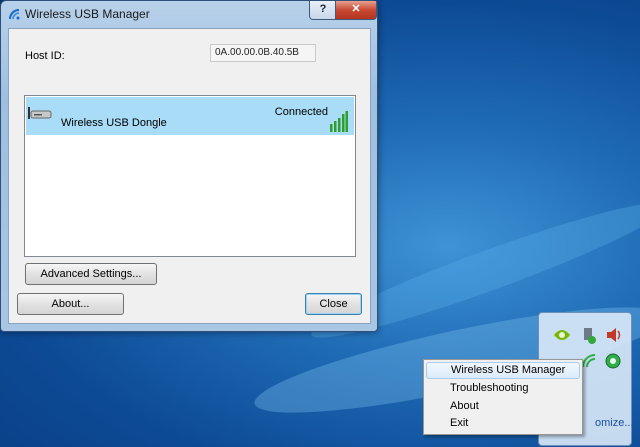 This screenshot has width=640, height=447. Describe the element at coordinates (14, 14) in the screenshot. I see `wireless-icon` at that location.